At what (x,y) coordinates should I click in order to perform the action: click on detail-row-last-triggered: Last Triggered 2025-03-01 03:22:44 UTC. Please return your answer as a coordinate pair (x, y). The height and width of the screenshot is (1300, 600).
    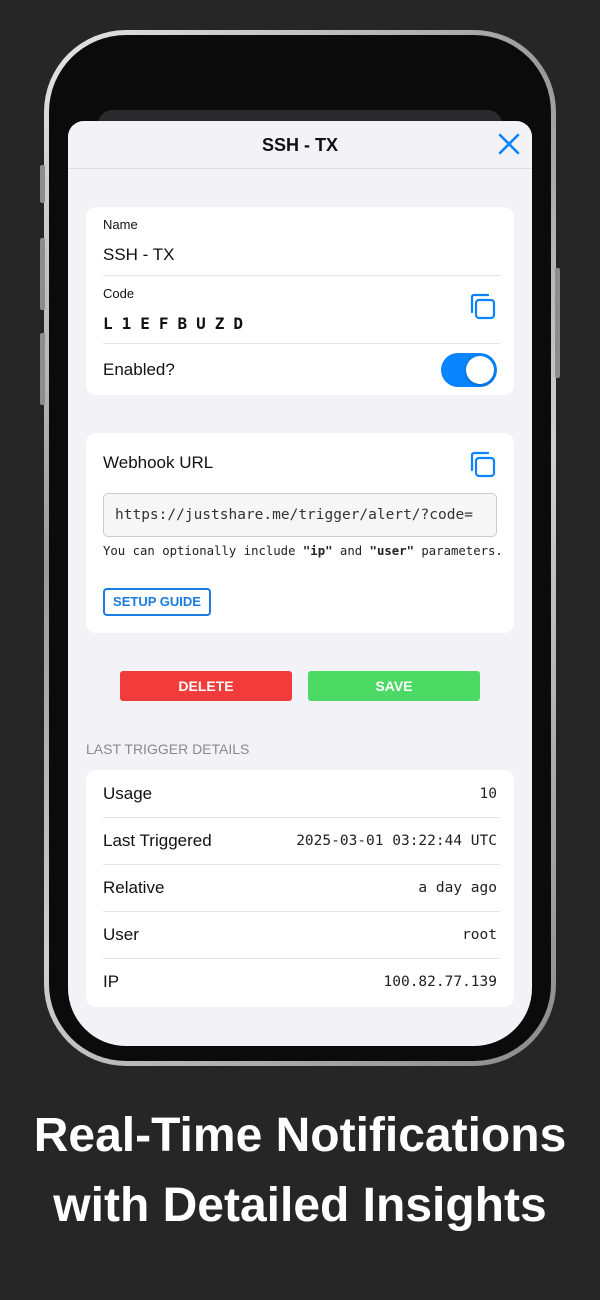
    Looking at the image, I should click on (300, 840).